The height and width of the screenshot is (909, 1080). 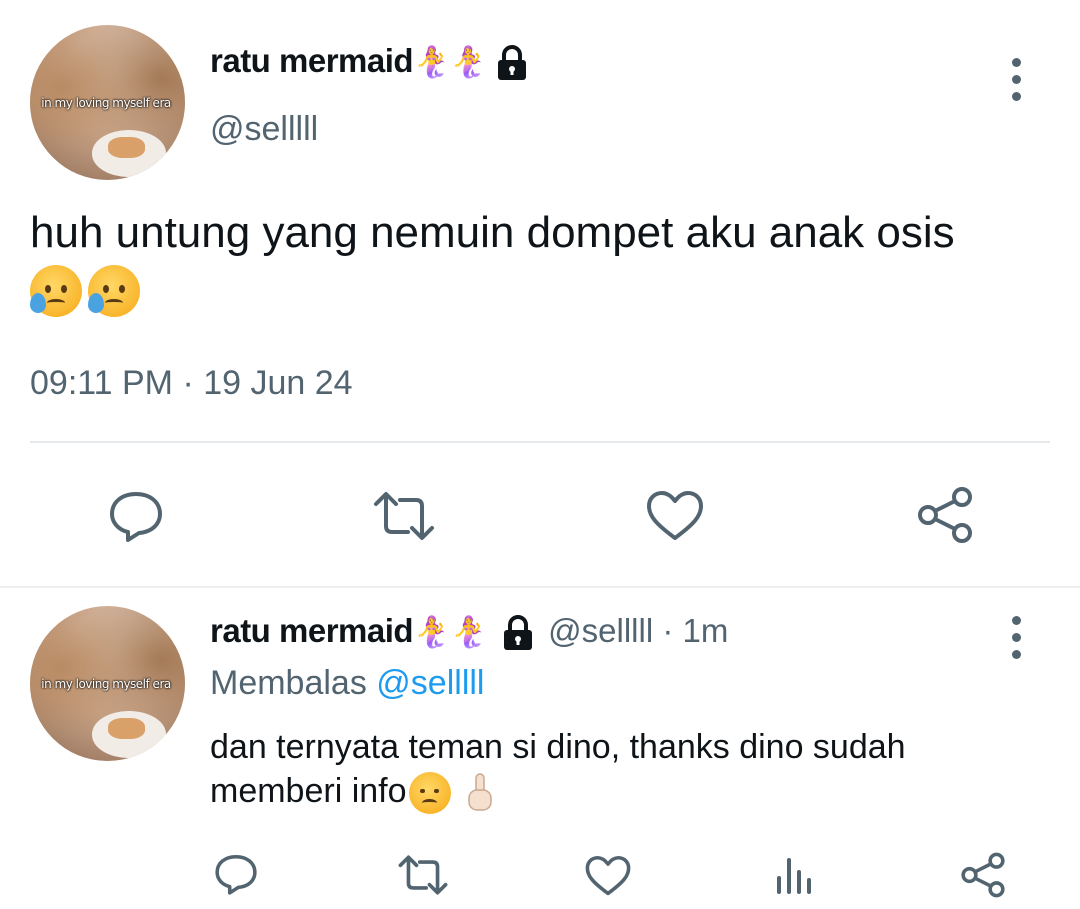 I want to click on retweet-button, so click(x=404, y=516).